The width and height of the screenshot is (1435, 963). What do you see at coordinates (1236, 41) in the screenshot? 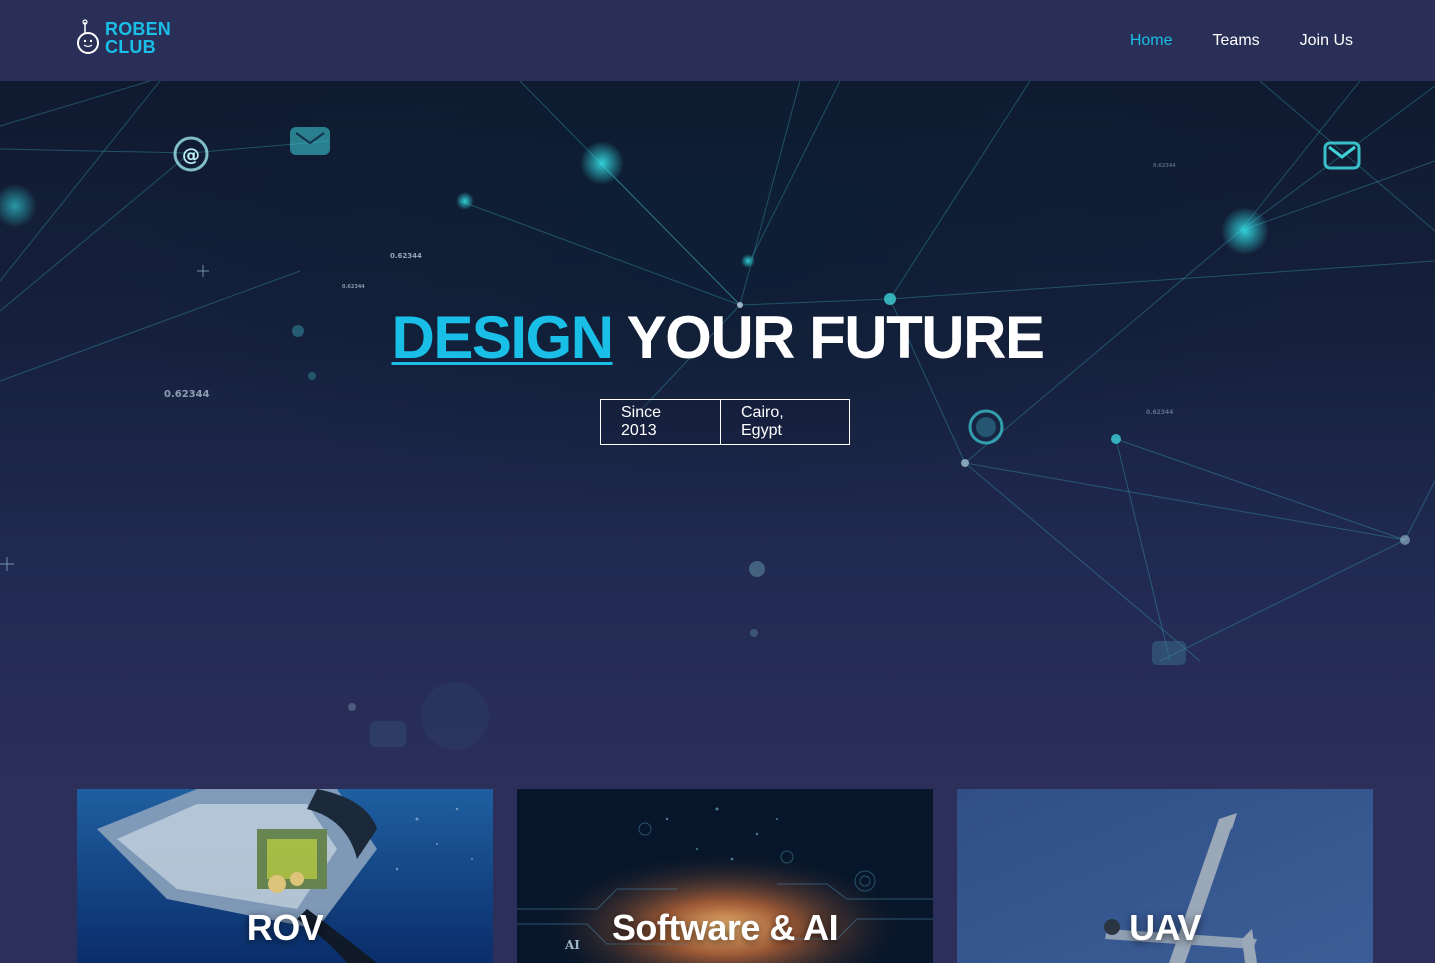
I see `nav-teams: Teams` at bounding box center [1236, 41].